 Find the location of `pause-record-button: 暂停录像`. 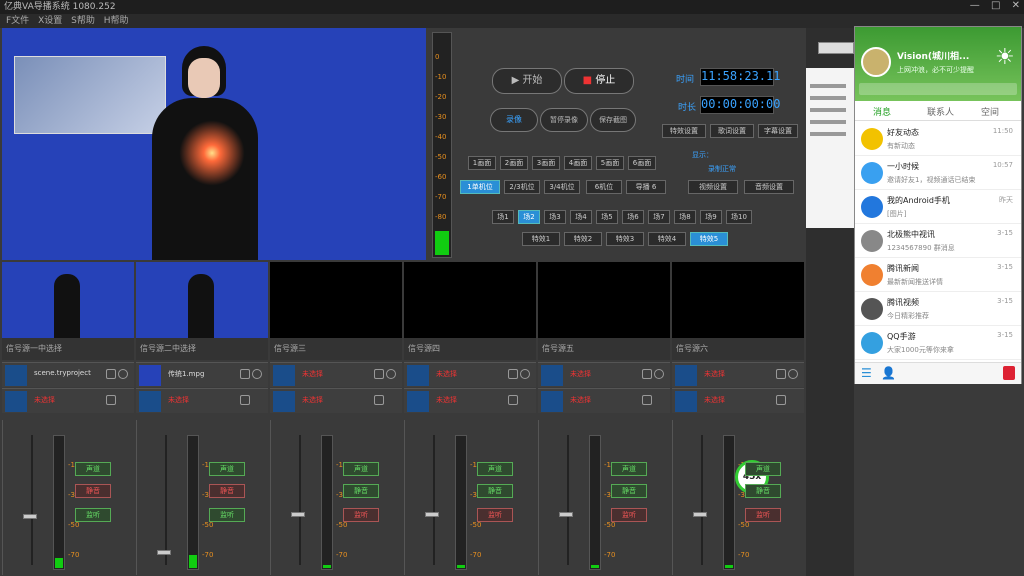

pause-record-button: 暂停录像 is located at coordinates (564, 120).